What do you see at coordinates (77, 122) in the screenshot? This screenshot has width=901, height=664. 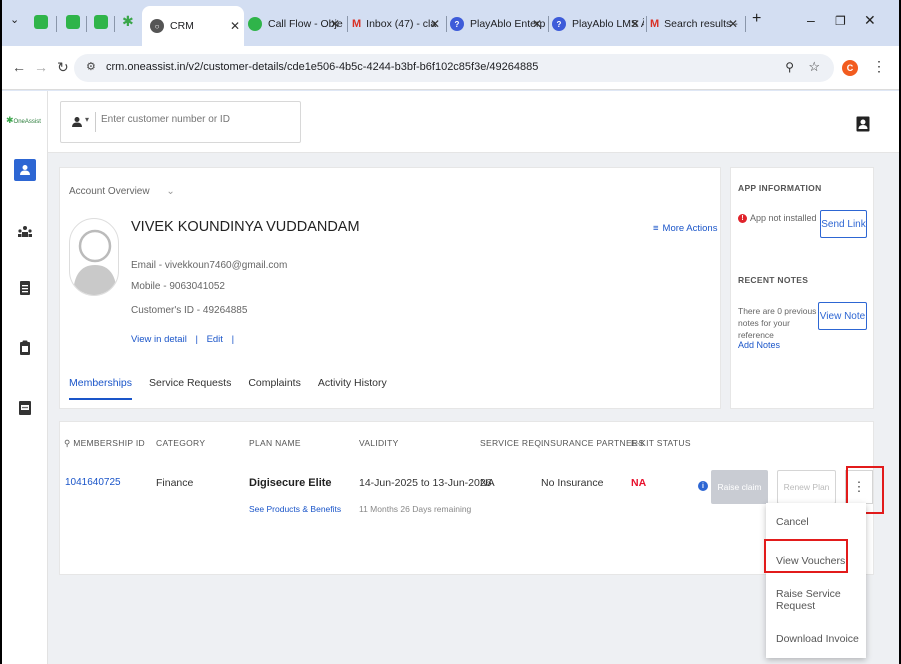 I see `person-dropdown-icon` at bounding box center [77, 122].